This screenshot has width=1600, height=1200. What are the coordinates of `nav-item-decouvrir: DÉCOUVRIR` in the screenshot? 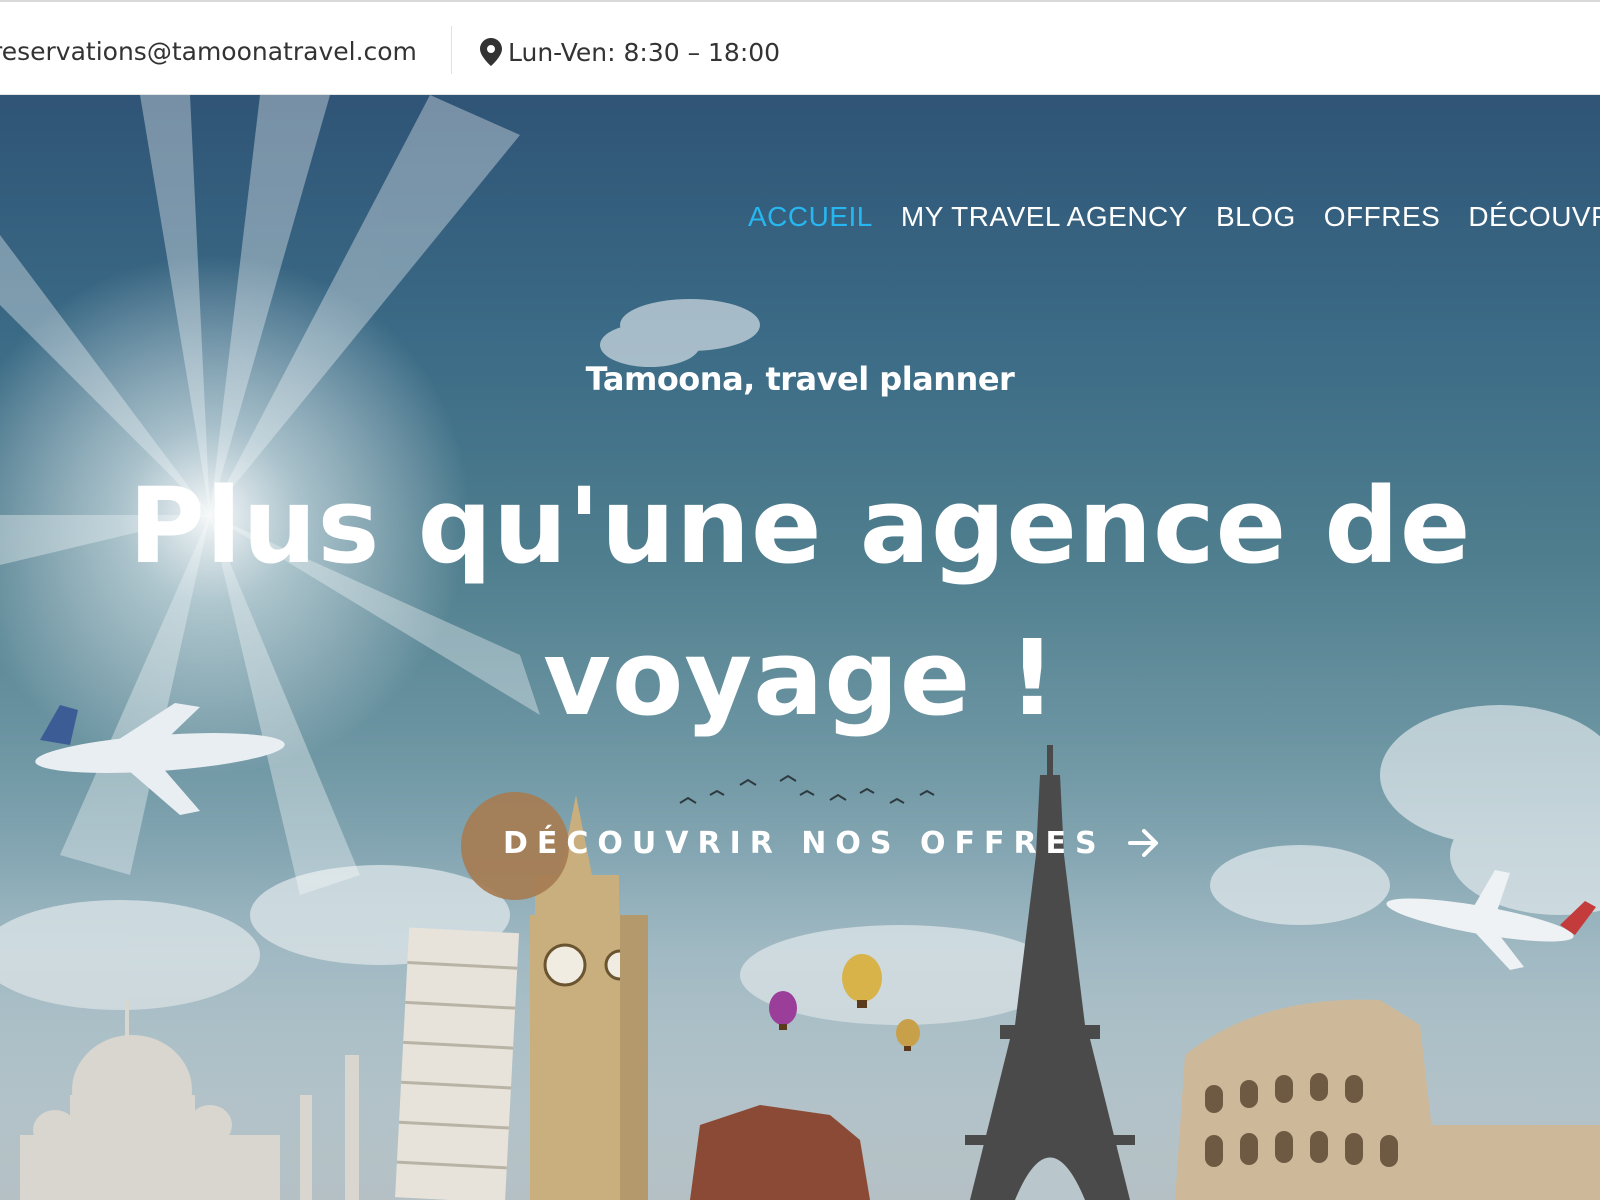 It's located at (1534, 217).